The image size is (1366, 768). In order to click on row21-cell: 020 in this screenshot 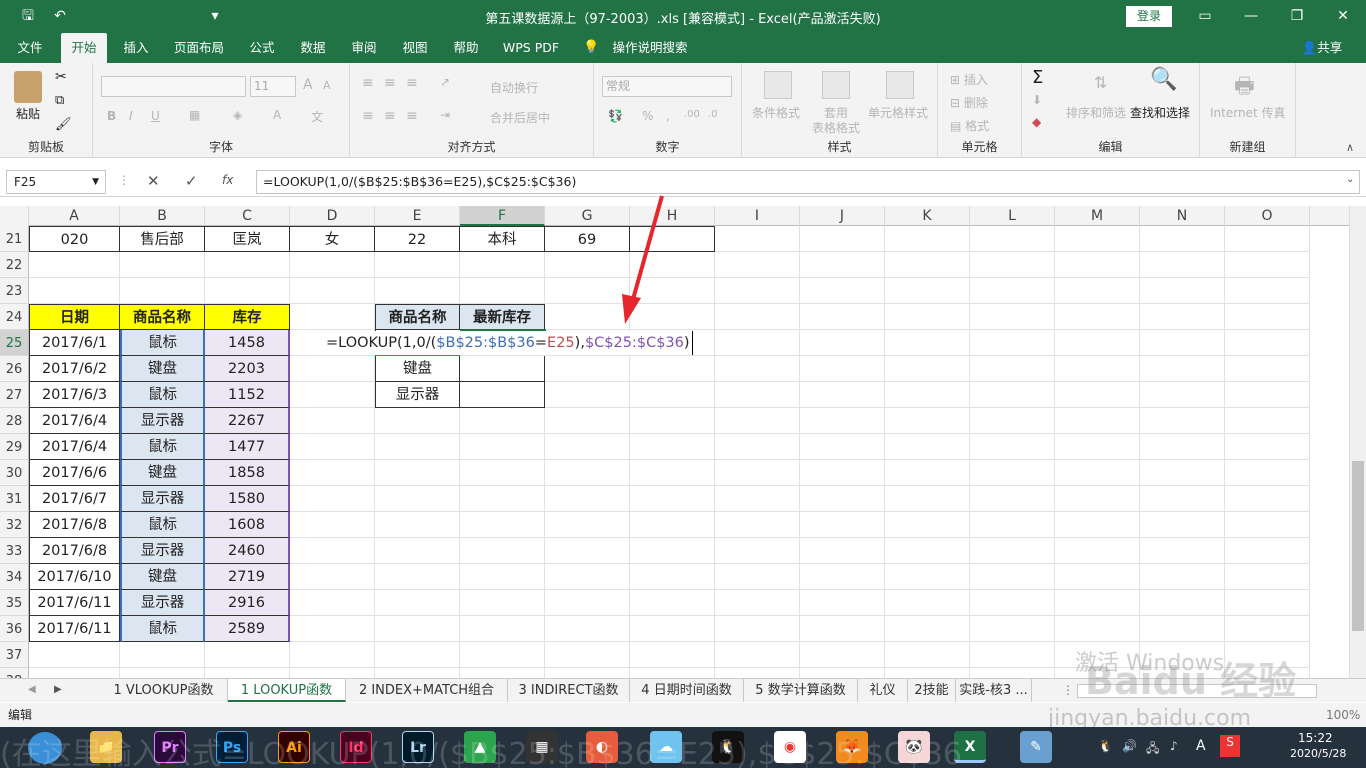, I will do `click(74, 239)`.